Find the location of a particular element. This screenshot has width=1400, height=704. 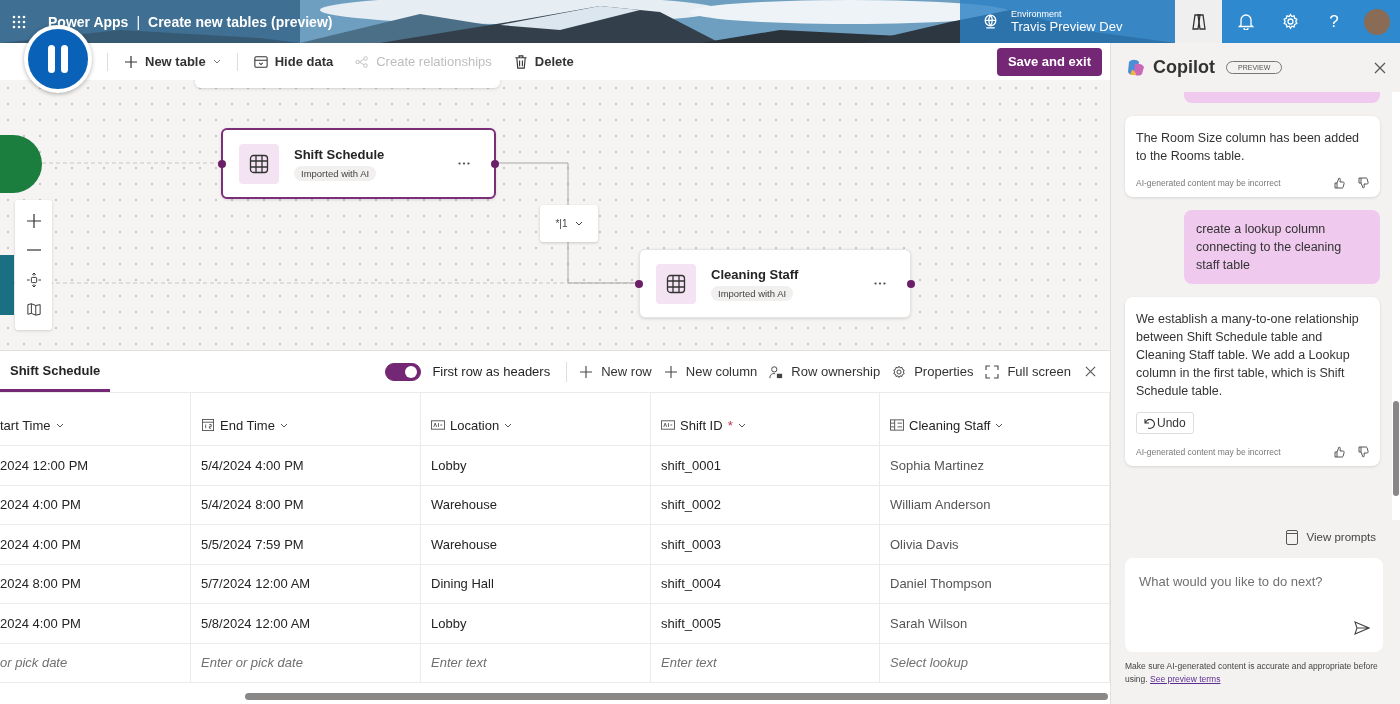

lookup-icon is located at coordinates (897, 425).